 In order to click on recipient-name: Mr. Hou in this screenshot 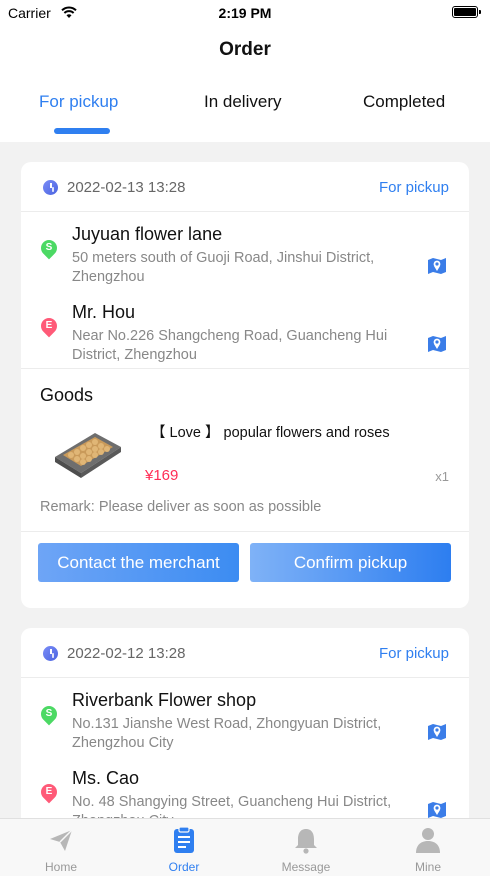, I will do `click(104, 312)`.